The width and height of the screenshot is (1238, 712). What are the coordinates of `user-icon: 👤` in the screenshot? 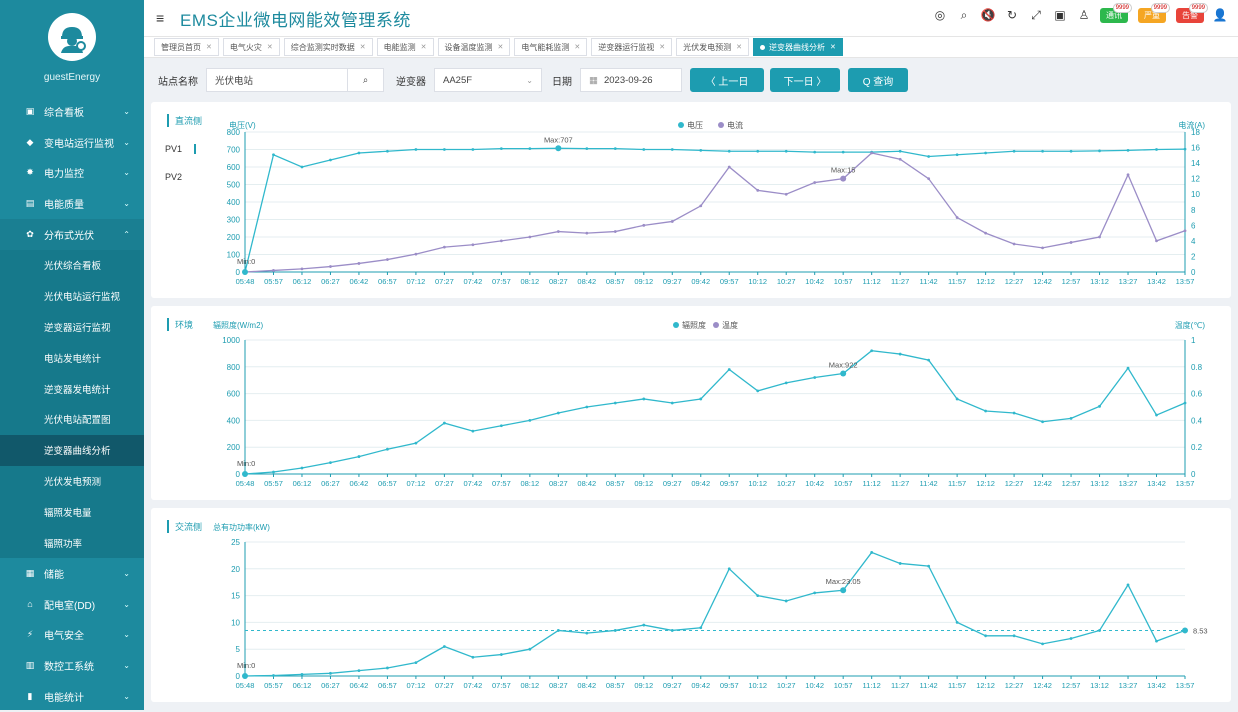 It's located at (1220, 15).